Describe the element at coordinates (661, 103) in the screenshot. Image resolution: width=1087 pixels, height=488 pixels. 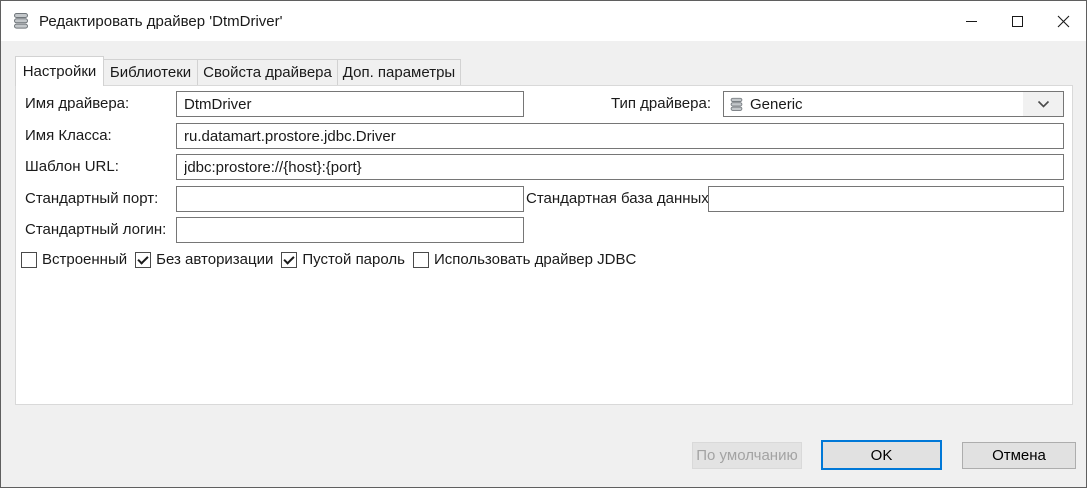
I see `driver-type-label: Тип драйвера:` at that location.